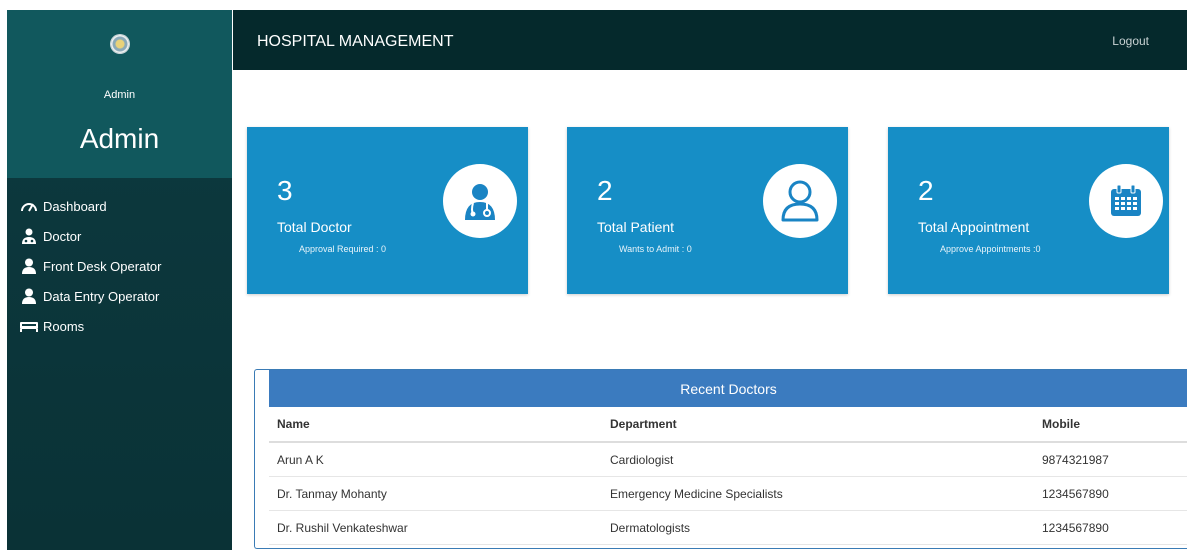 This screenshot has width=1187, height=550. Describe the element at coordinates (1130, 41) in the screenshot. I see `logout-link: Logout` at that location.